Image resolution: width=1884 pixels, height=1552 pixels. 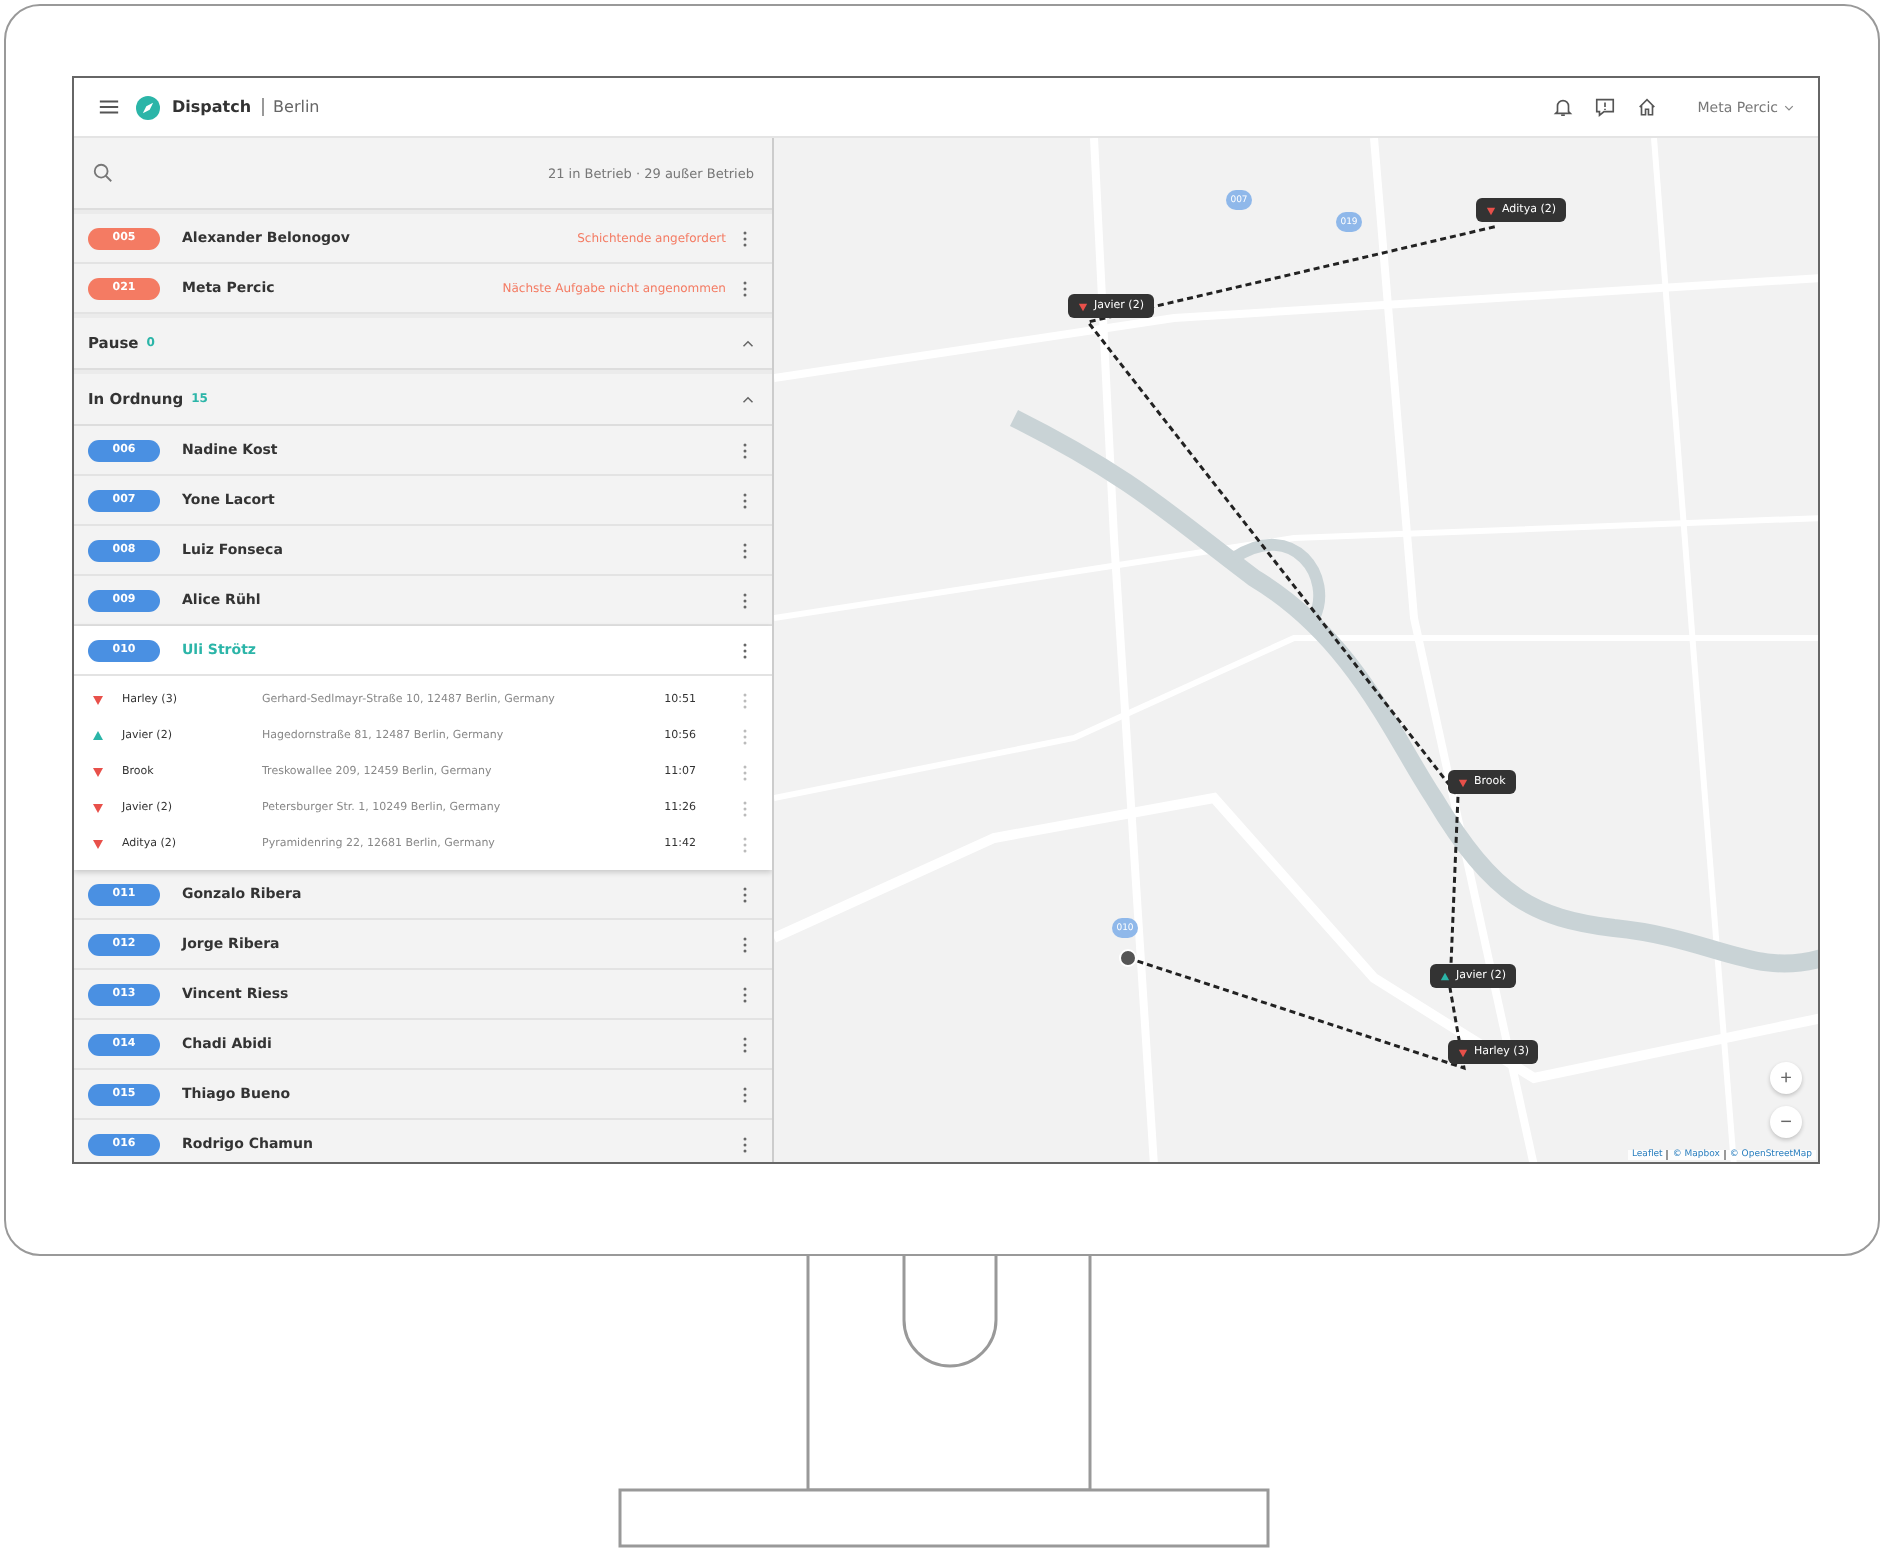 What do you see at coordinates (1786, 1122) in the screenshot?
I see `zoom-out-button: −` at bounding box center [1786, 1122].